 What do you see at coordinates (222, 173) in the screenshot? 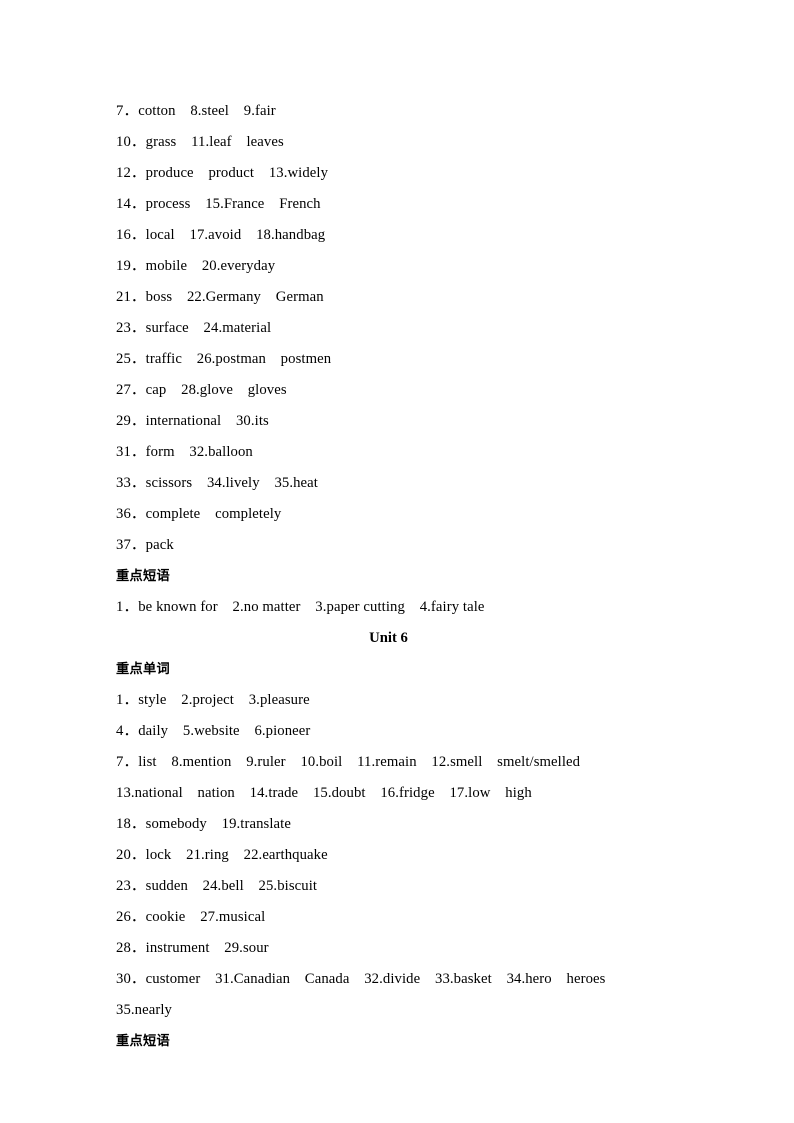
I see `vocab-line: 12．produce product 13.widely` at bounding box center [222, 173].